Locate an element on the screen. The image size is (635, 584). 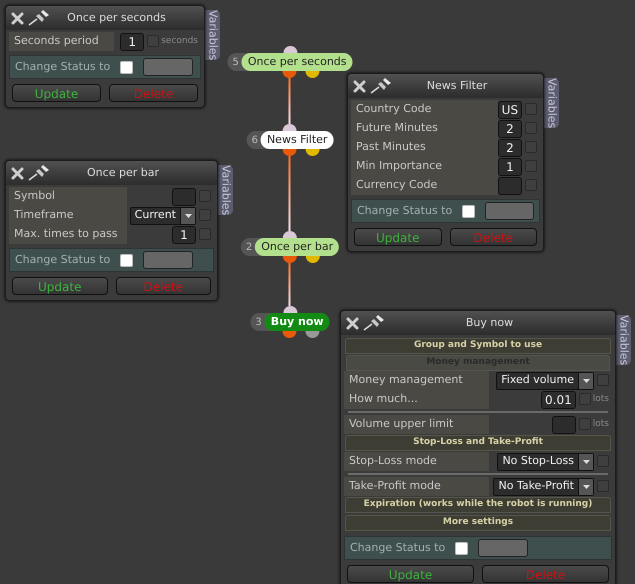
field-label: Min Importance is located at coordinates (424, 166).